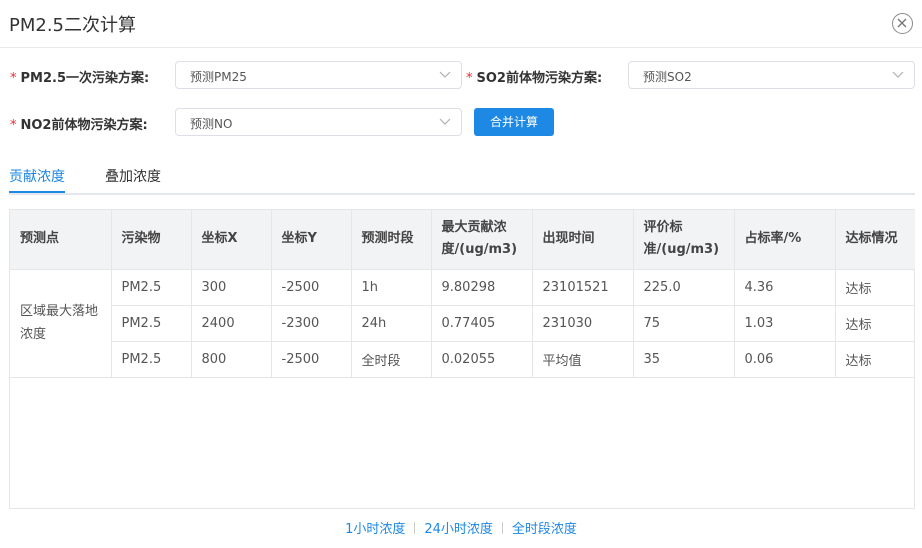 Image resolution: width=922 pixels, height=548 pixels. I want to click on table-cell: 0.06, so click(785, 359).